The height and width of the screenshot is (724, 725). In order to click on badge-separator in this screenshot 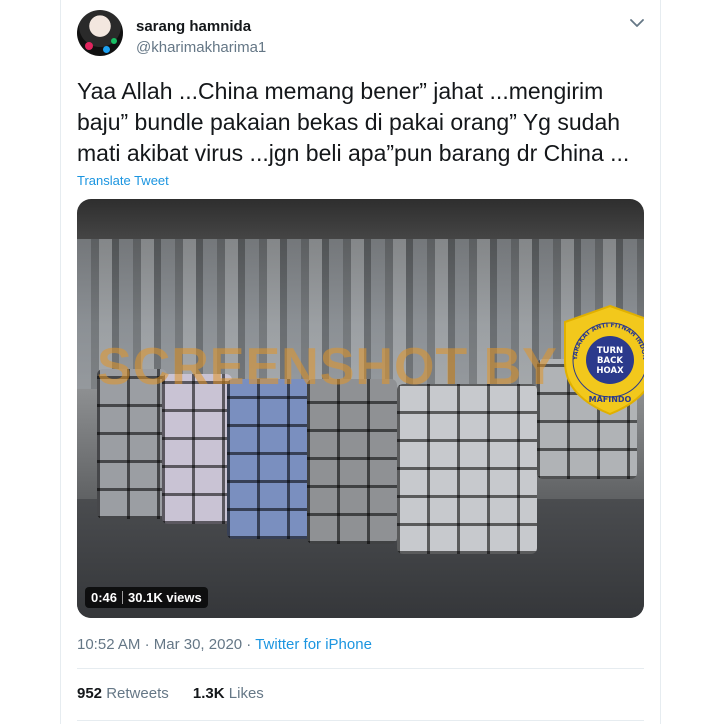, I will do `click(123, 597)`.